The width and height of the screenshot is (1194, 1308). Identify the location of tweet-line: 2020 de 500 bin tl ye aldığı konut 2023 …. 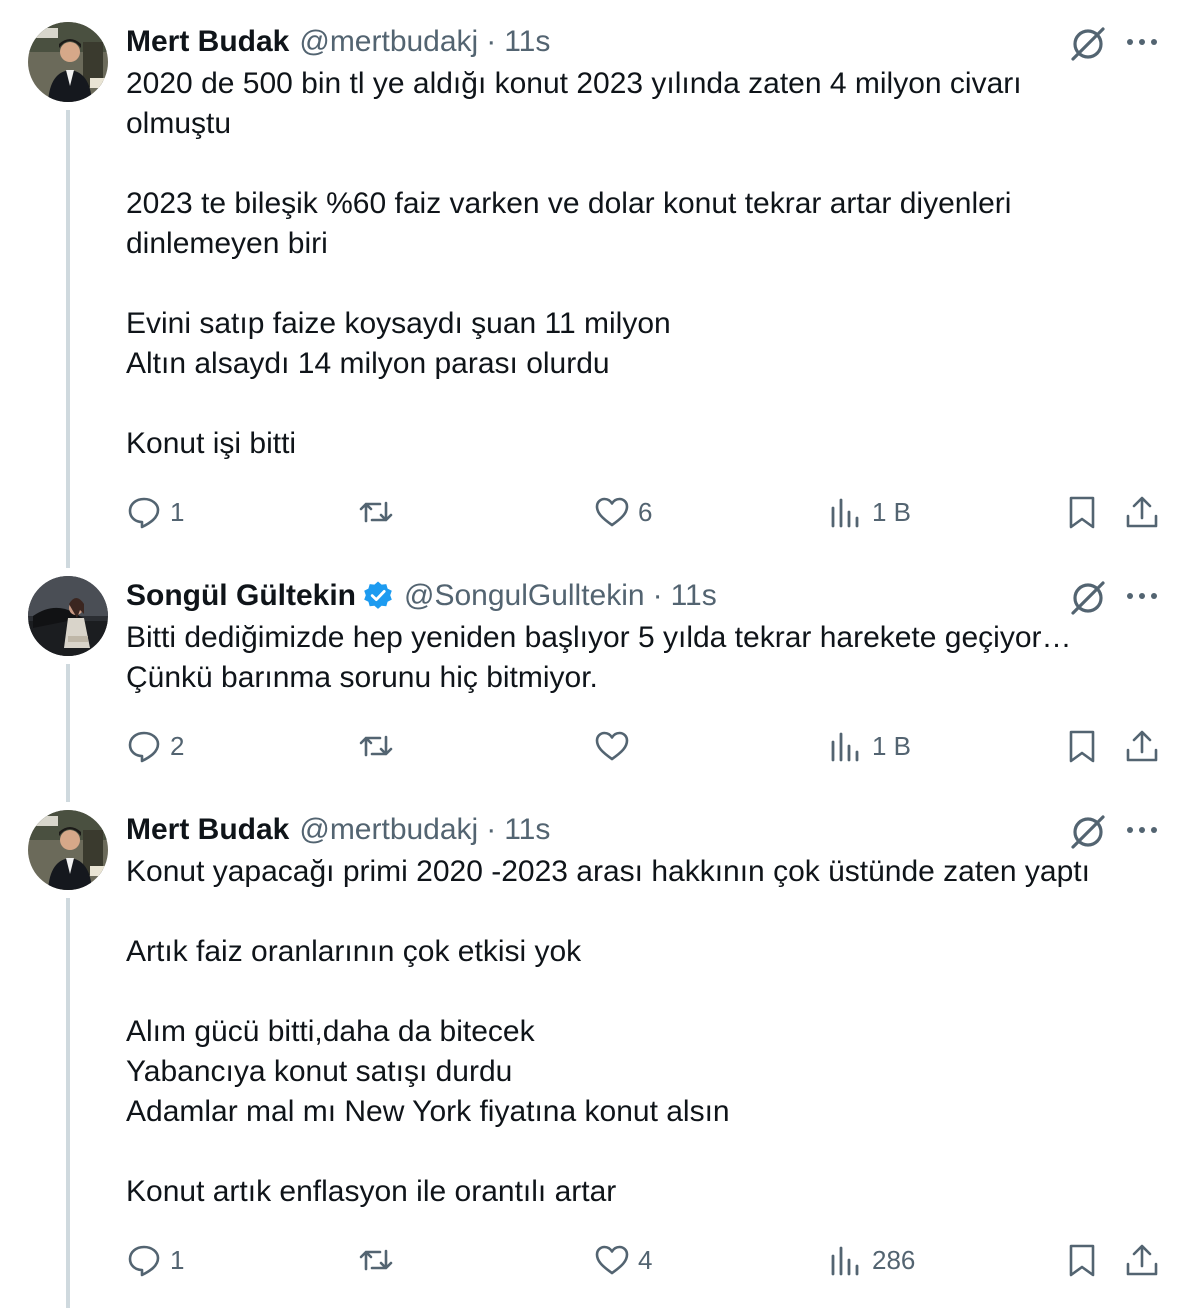
(574, 83).